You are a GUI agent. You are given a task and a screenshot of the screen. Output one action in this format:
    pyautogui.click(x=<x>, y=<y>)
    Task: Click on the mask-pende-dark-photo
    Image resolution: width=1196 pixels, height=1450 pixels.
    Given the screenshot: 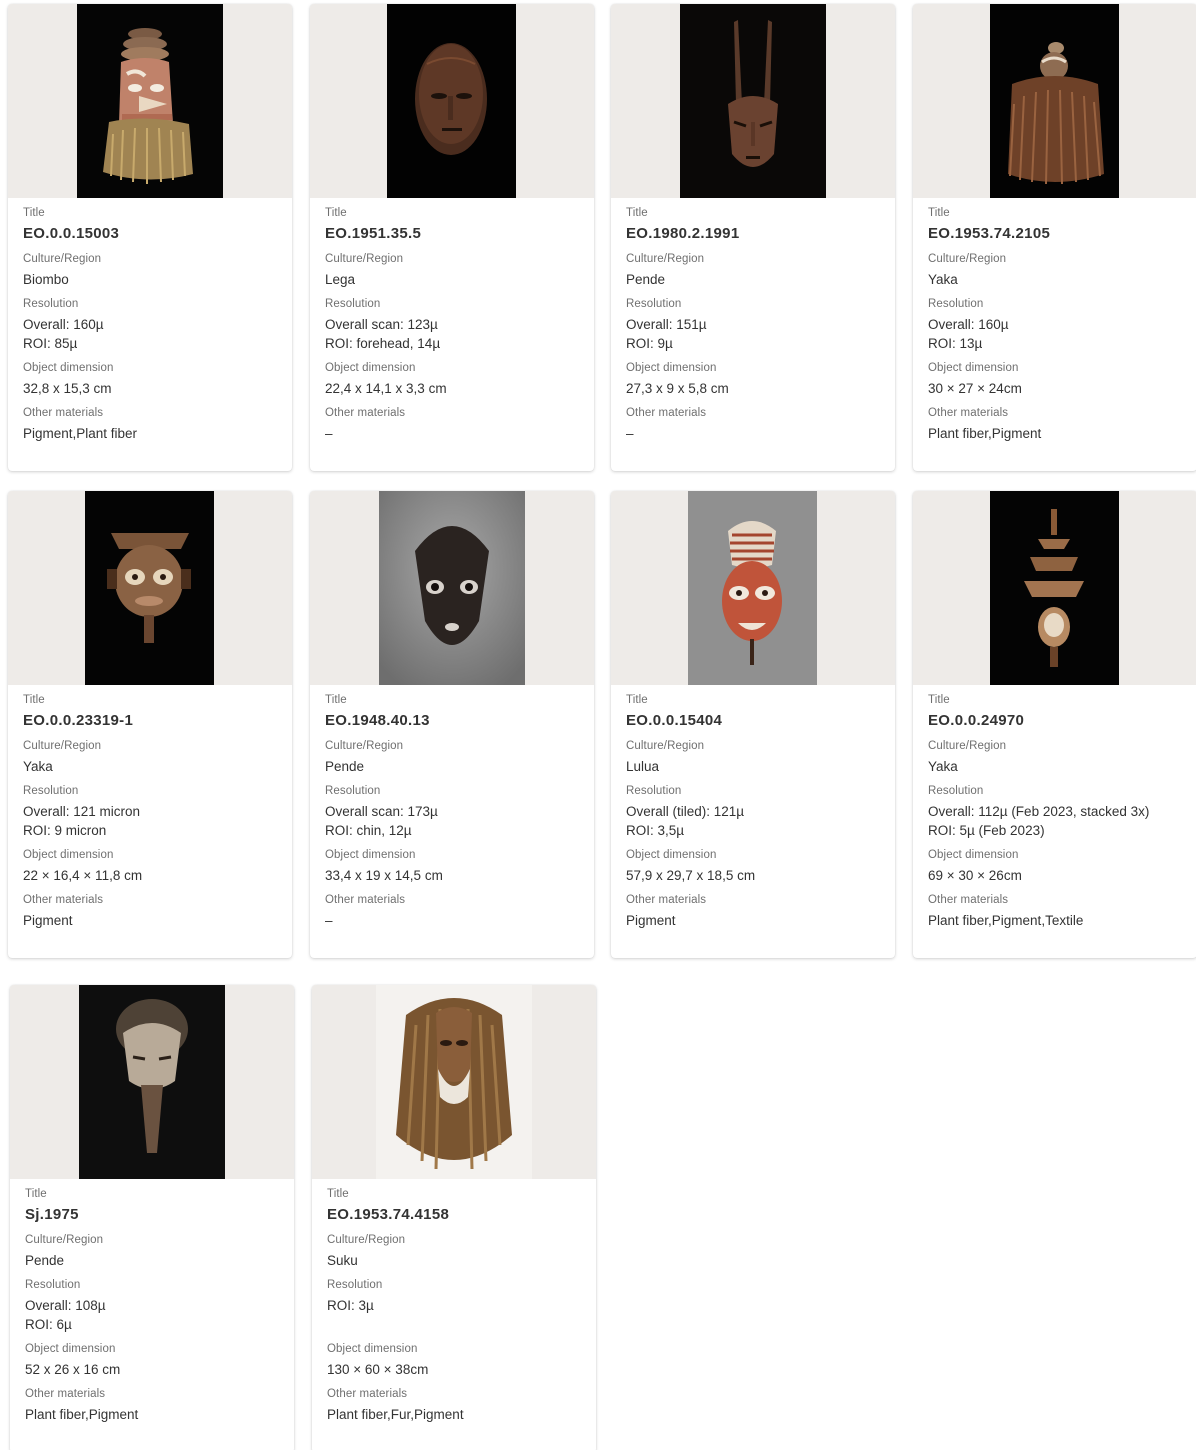 What is the action you would take?
    pyautogui.click(x=452, y=588)
    